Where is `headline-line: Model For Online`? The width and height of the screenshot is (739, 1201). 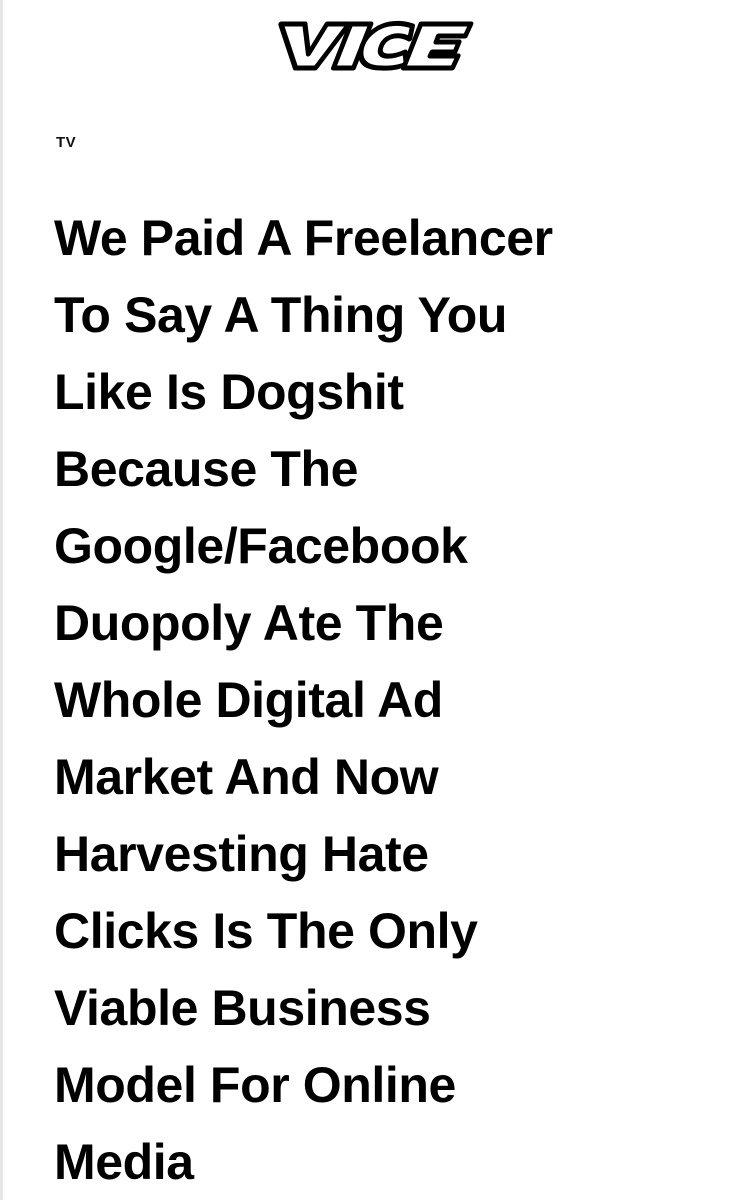 headline-line: Model For Online is located at coordinates (255, 1085).